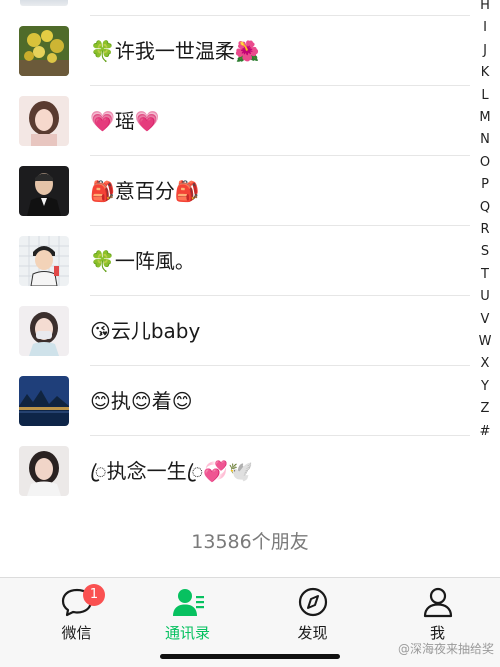 The image size is (500, 667). What do you see at coordinates (485, 363) in the screenshot?
I see `index-letter: X` at bounding box center [485, 363].